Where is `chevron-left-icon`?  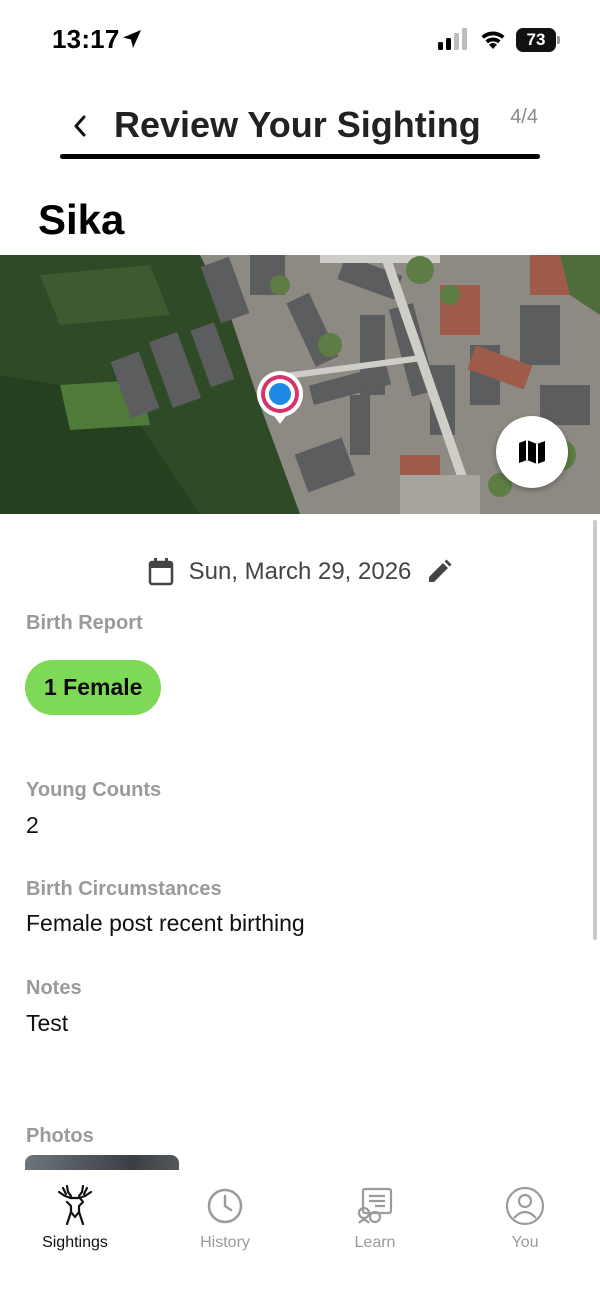 chevron-left-icon is located at coordinates (80, 126).